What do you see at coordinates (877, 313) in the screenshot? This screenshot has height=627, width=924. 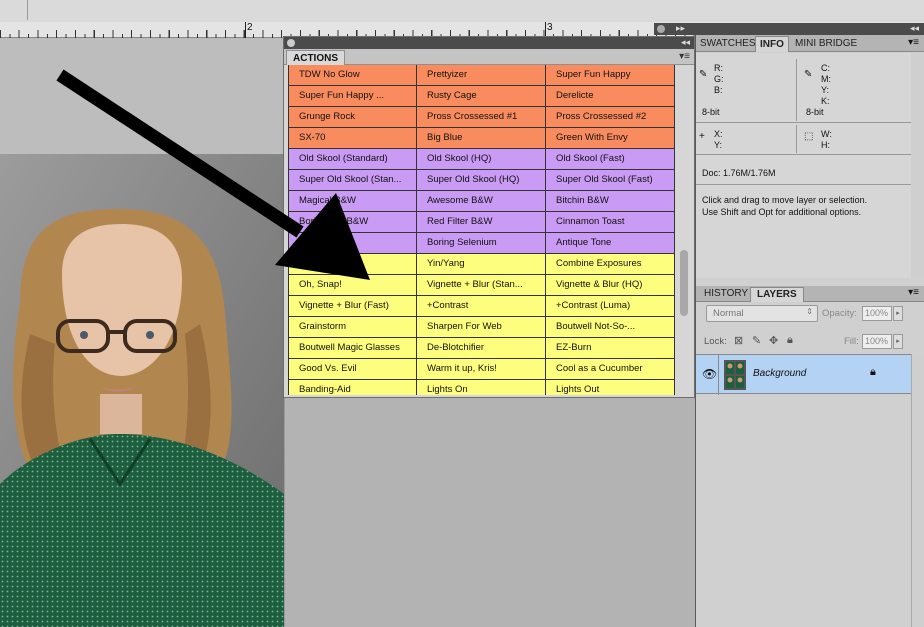 I see `opacity-field: 100%` at bounding box center [877, 313].